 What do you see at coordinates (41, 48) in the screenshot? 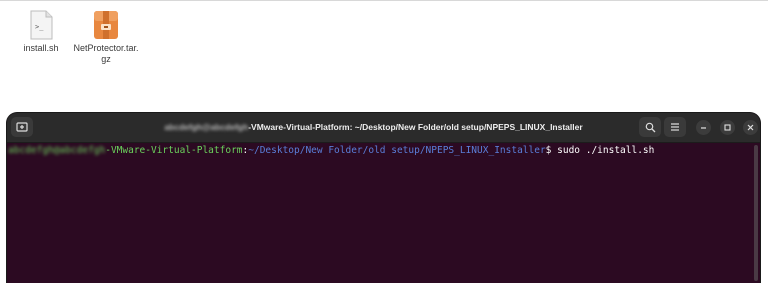
I see `file-label: install.sh` at bounding box center [41, 48].